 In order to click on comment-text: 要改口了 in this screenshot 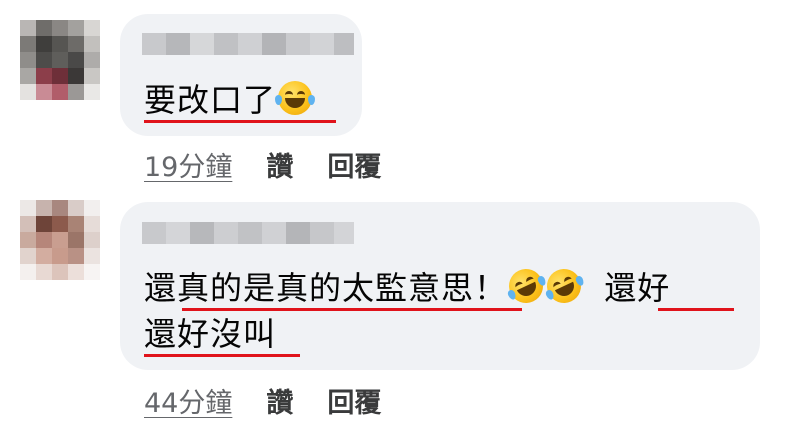, I will do `click(230, 100)`.